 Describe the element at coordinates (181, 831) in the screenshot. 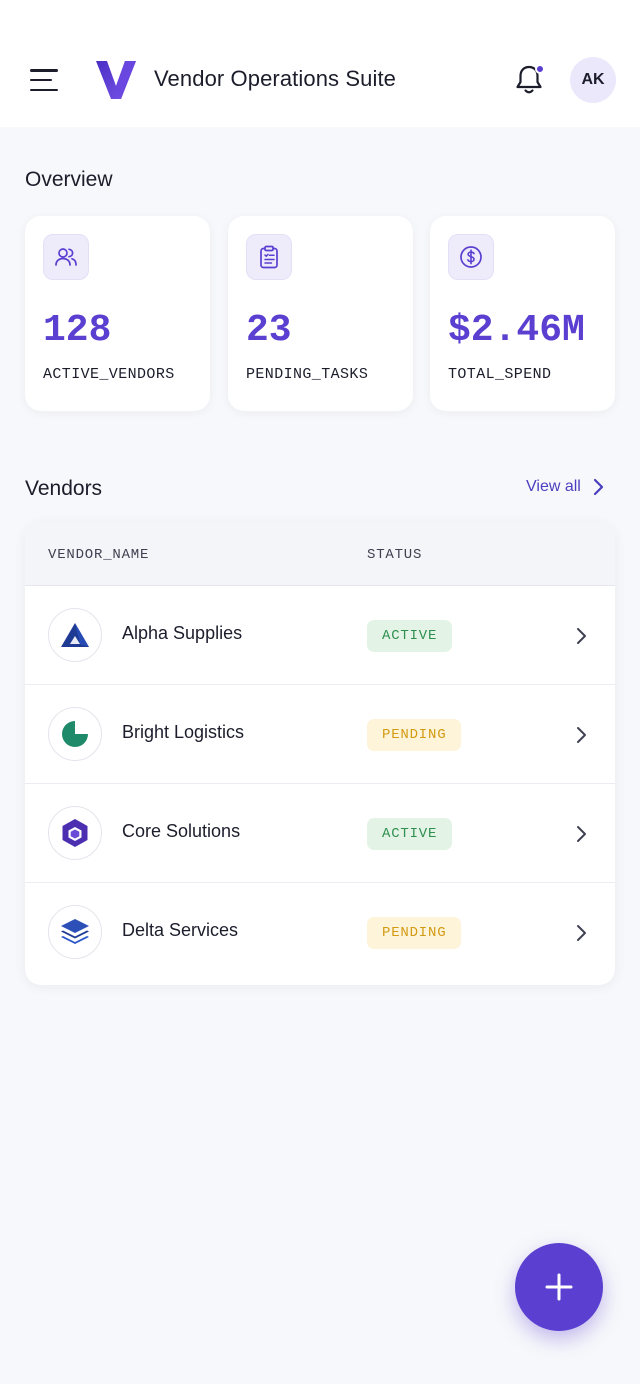

I see `vendor-name: Core Solutions` at that location.